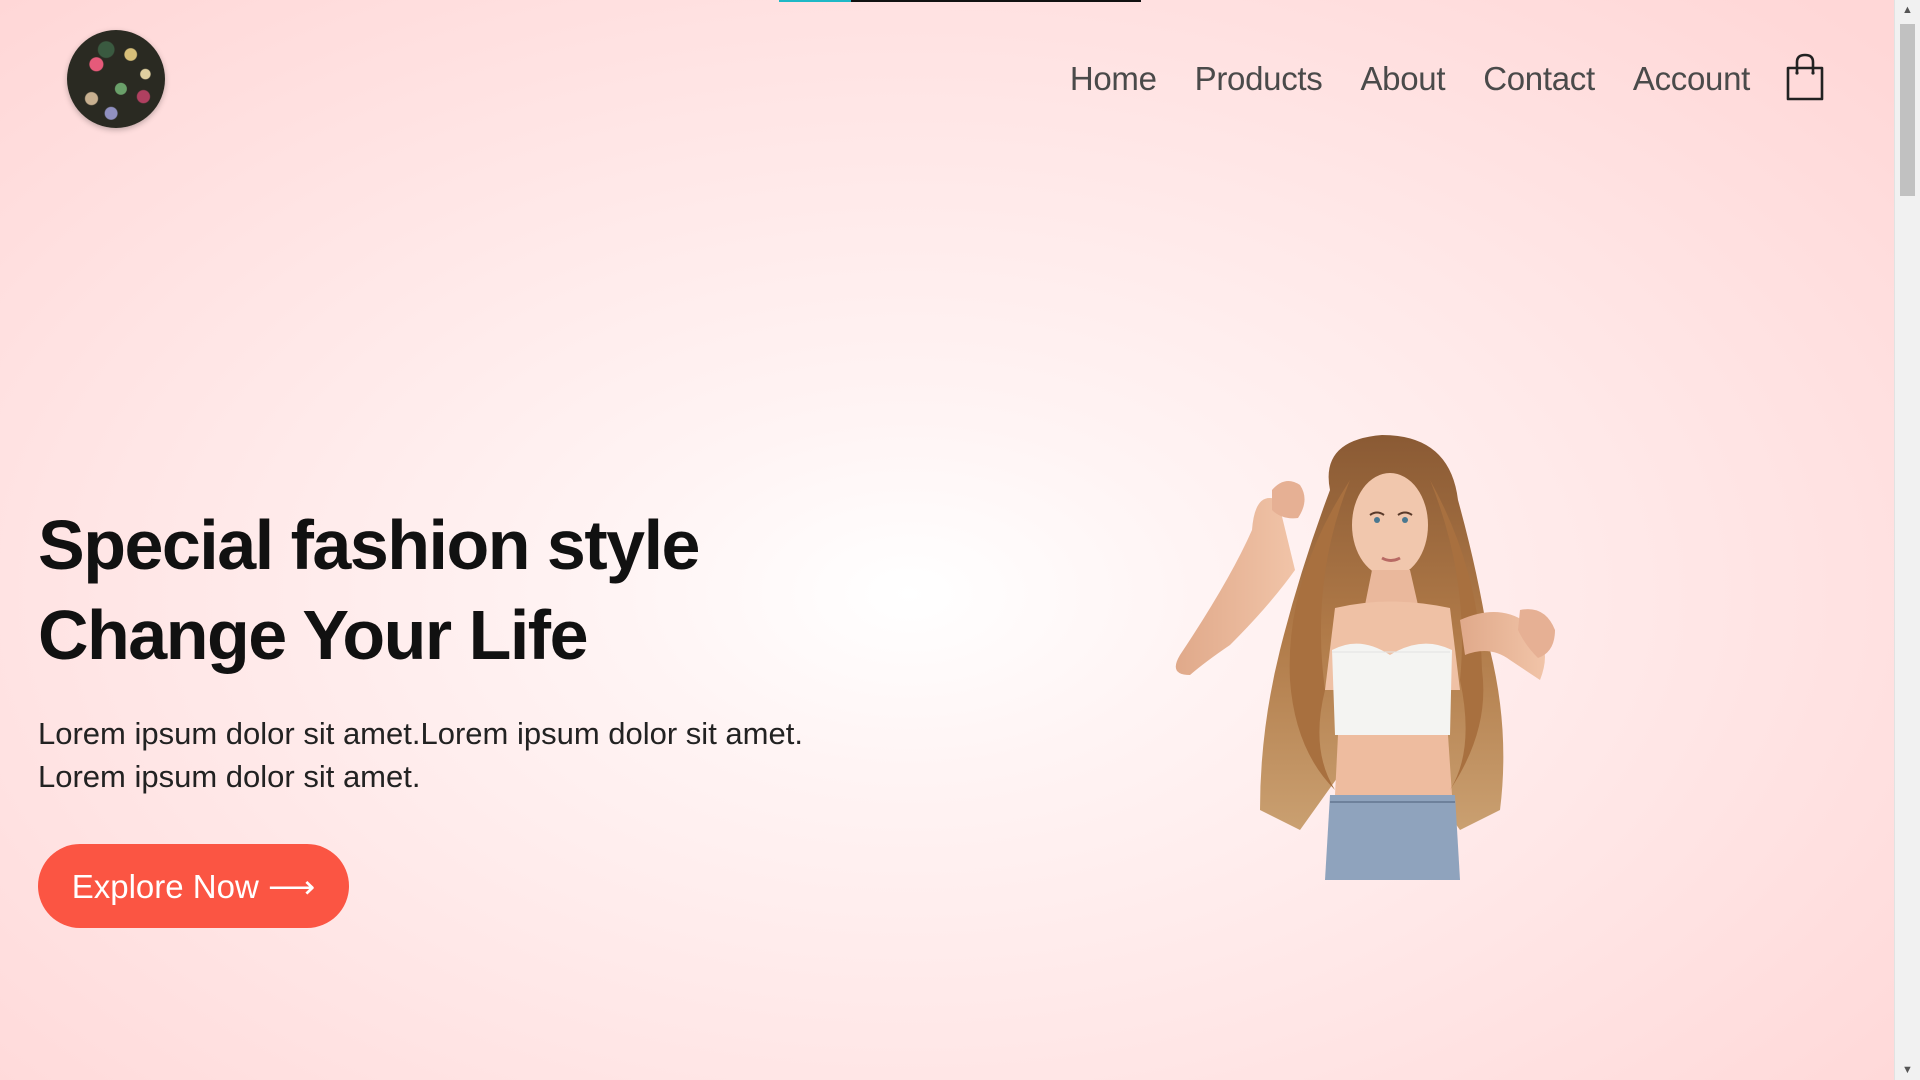  What do you see at coordinates (1907, 110) in the screenshot?
I see `scroll-thumb` at bounding box center [1907, 110].